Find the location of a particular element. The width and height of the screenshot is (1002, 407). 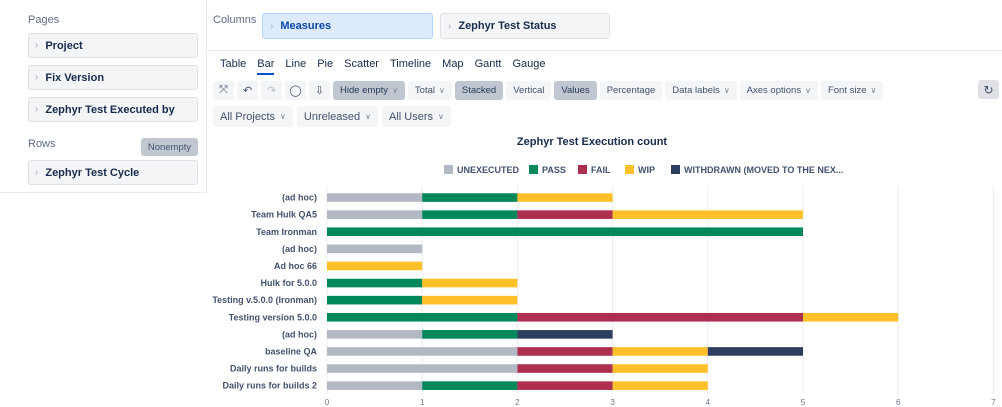

x-tick-label: 1 is located at coordinates (422, 402).